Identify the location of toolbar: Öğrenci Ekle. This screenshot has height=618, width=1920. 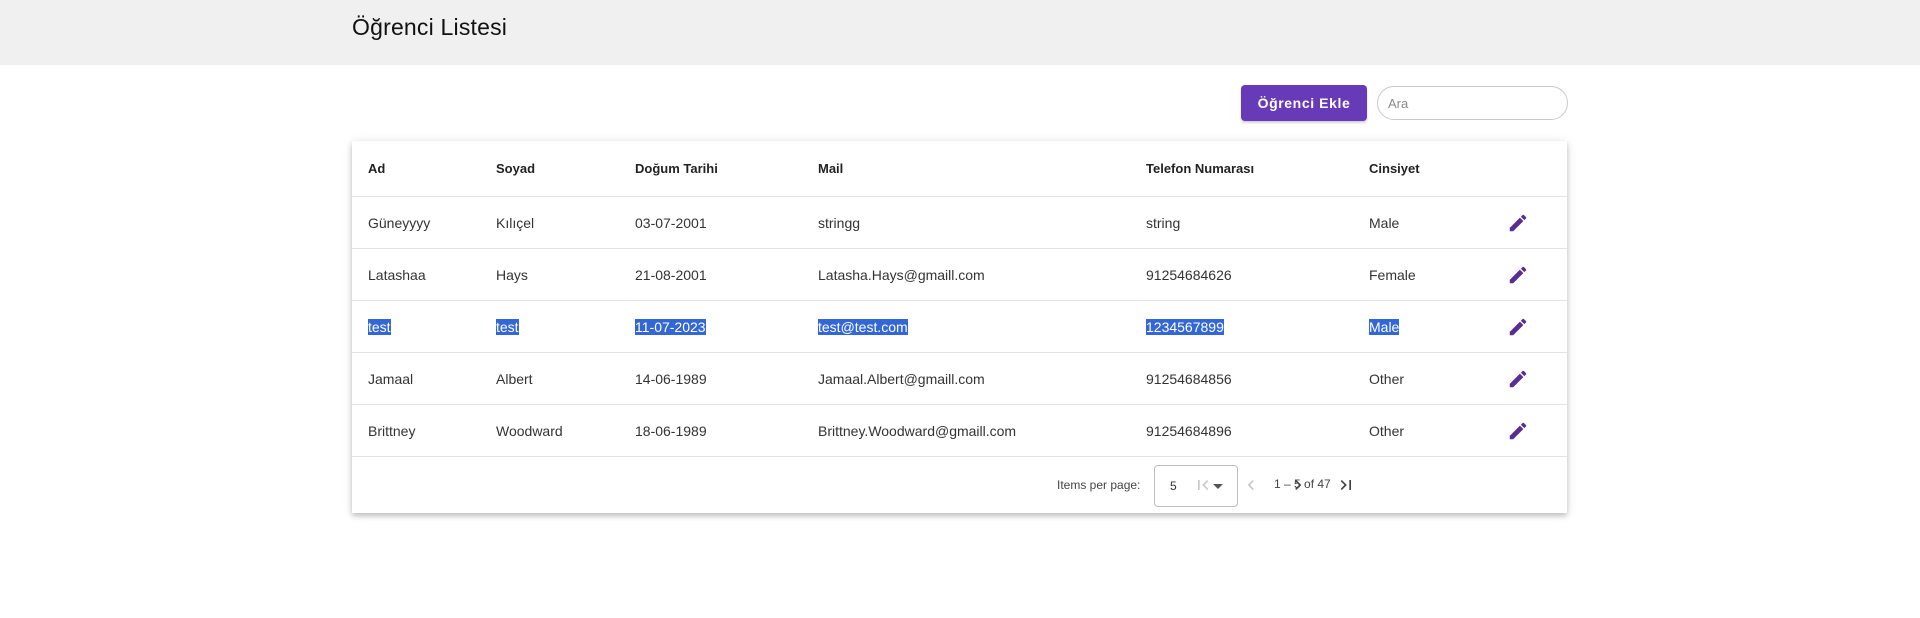
(1404, 103).